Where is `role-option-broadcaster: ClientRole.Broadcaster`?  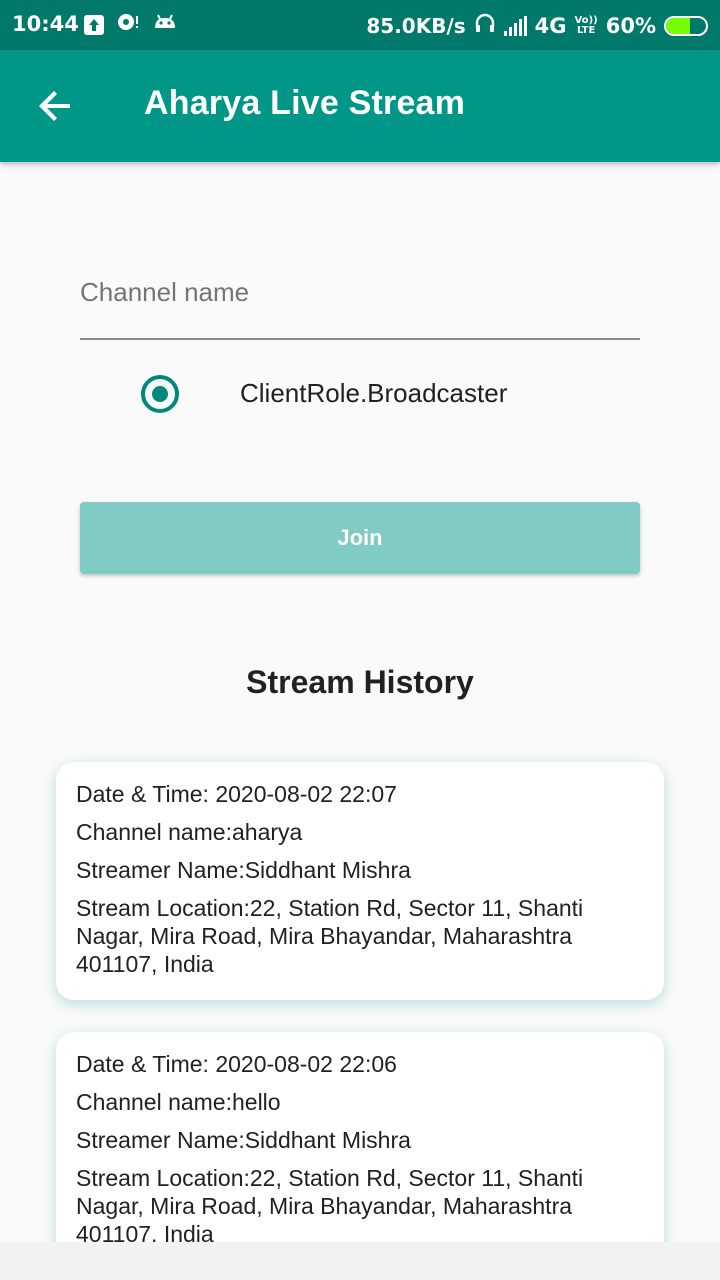 role-option-broadcaster: ClientRole.Broadcaster is located at coordinates (360, 394).